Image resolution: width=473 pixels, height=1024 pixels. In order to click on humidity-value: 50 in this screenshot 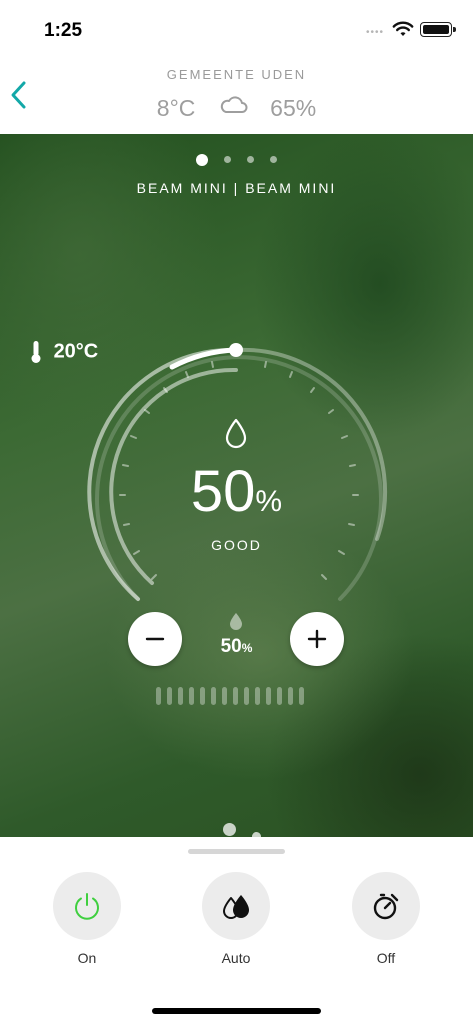, I will do `click(223, 491)`.